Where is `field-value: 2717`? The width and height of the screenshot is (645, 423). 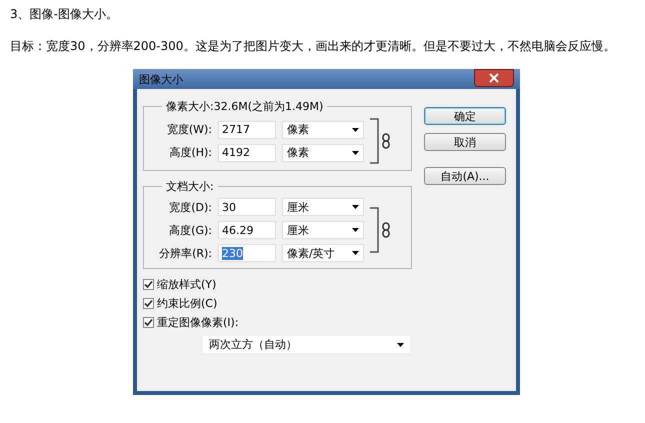 field-value: 2717 is located at coordinates (236, 129).